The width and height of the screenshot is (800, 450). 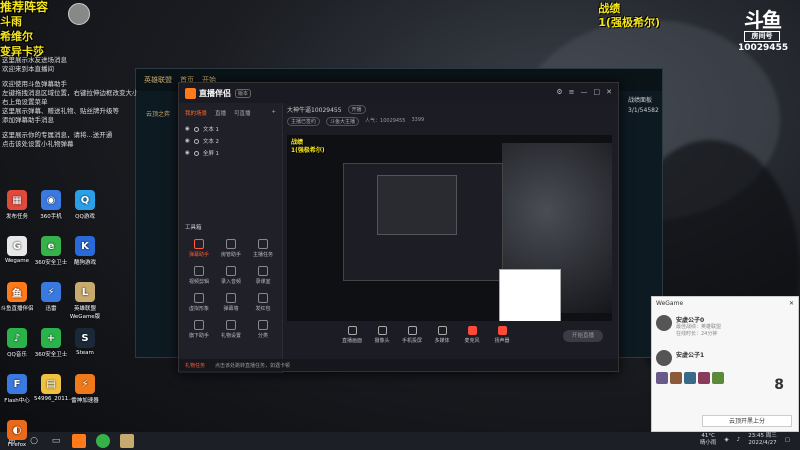 I want to click on tool-item: 房管助手, so click(x=231, y=248).